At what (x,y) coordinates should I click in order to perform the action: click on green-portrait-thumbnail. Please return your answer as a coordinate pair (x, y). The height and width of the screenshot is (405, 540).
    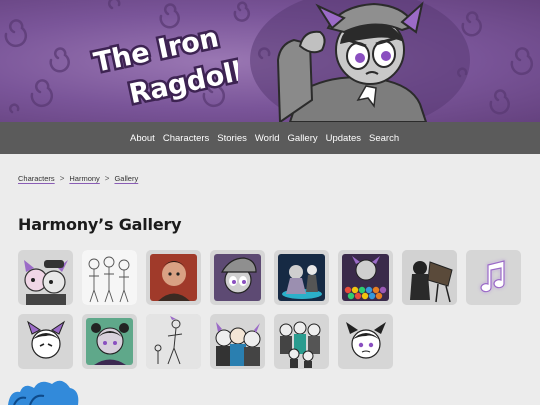
    Looking at the image, I should click on (109, 341).